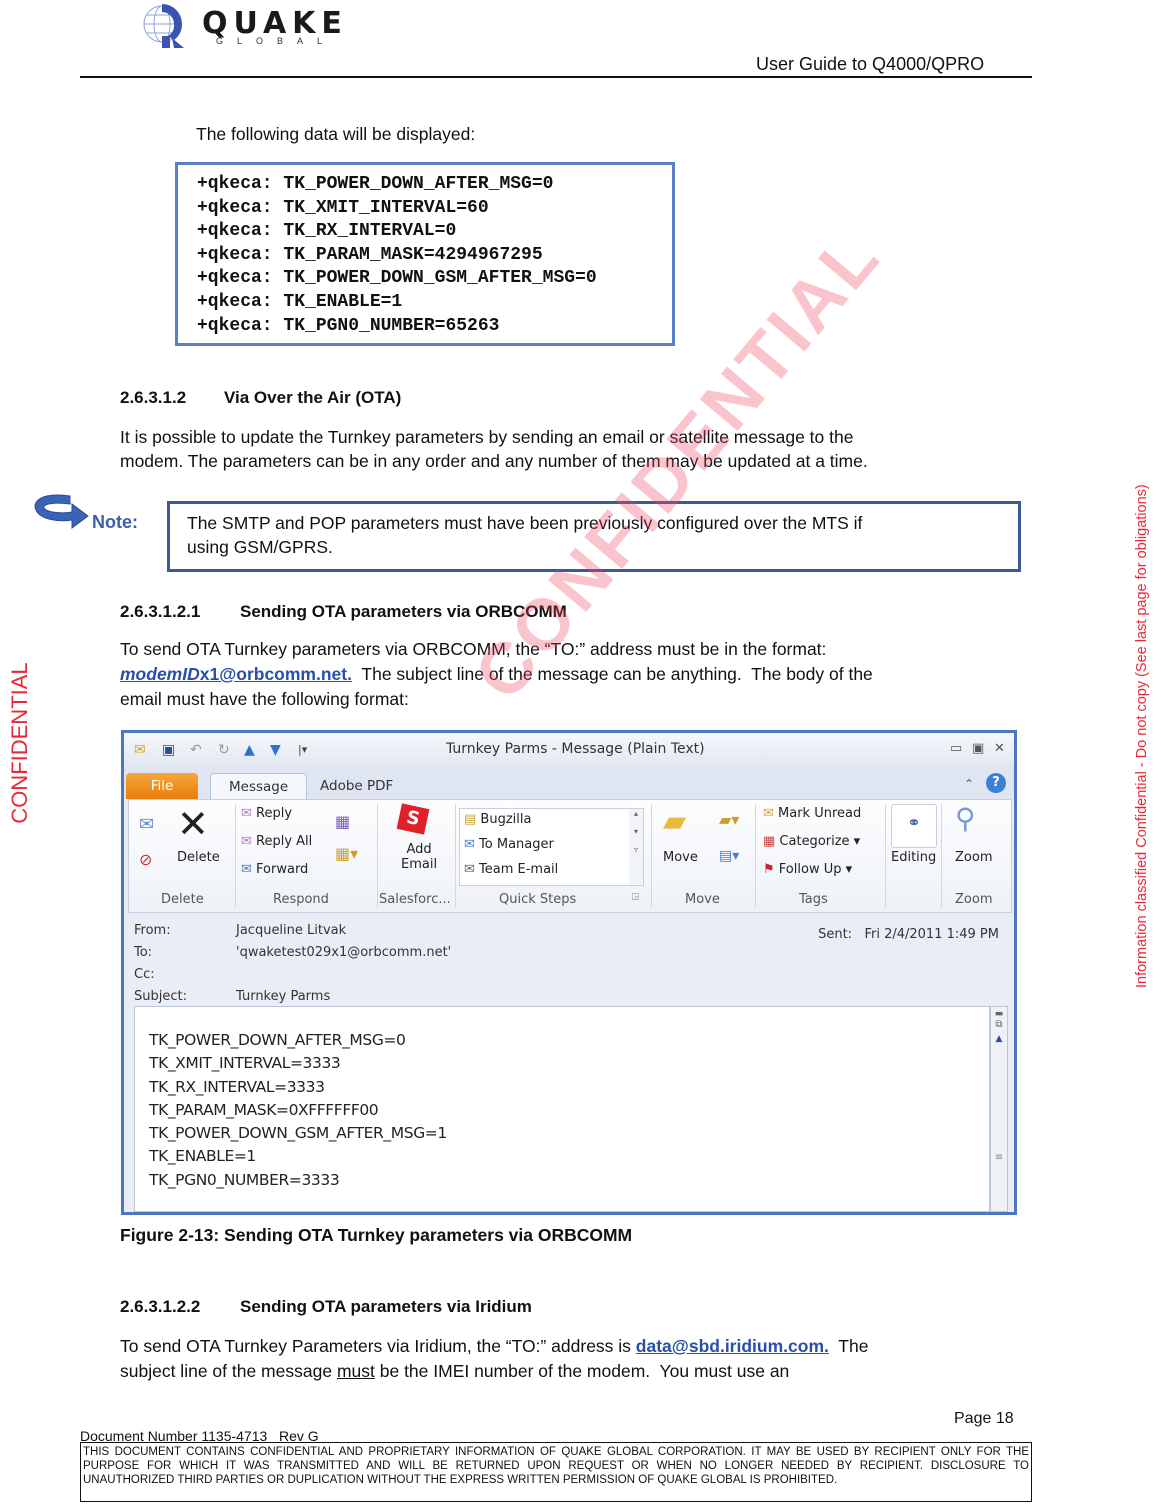 The width and height of the screenshot is (1161, 1504). What do you see at coordinates (729, 856) in the screenshot?
I see `onenote-icon: ▤▾` at bounding box center [729, 856].